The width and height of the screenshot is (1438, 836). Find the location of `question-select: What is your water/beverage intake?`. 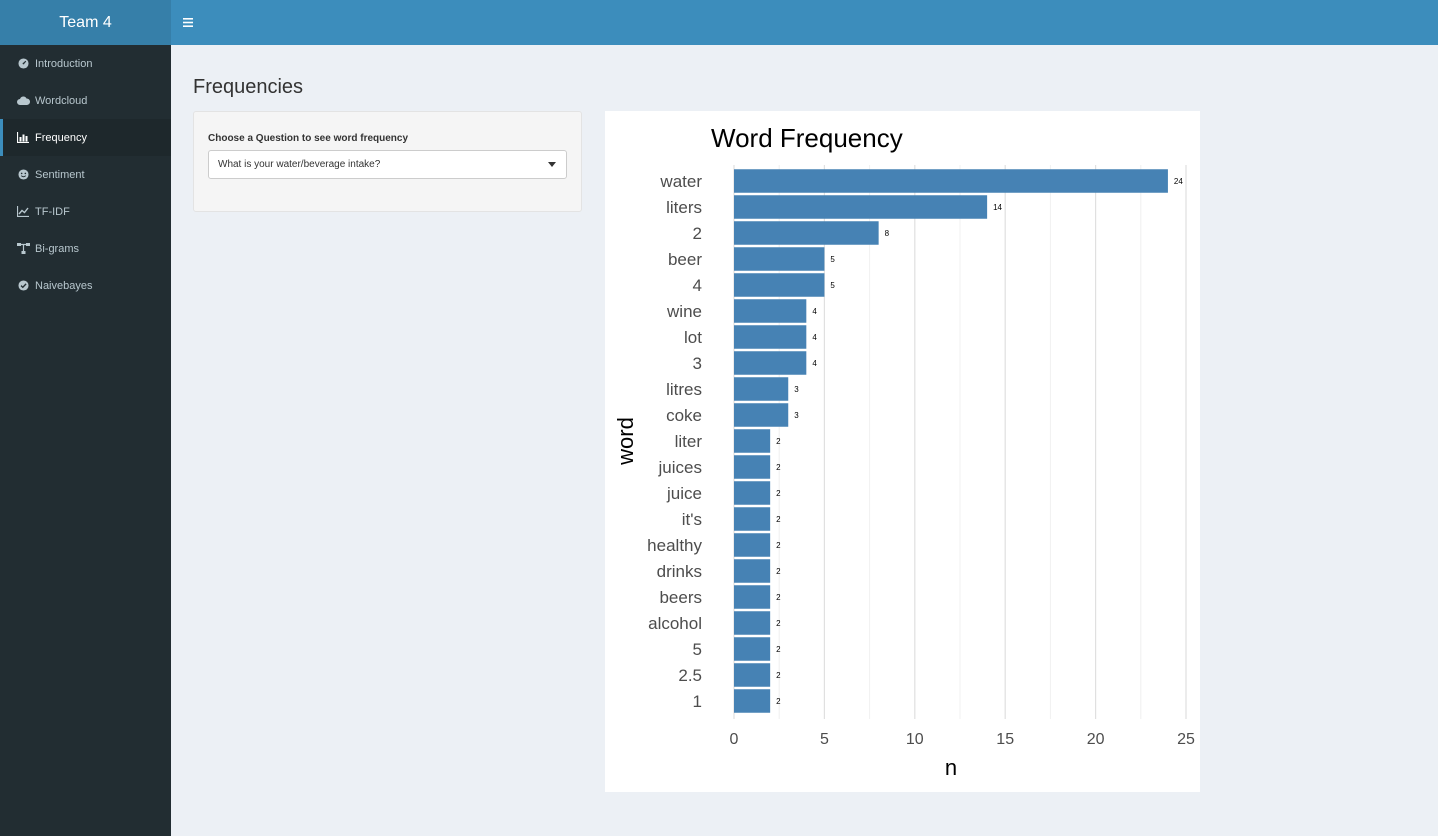

question-select: What is your water/beverage intake? is located at coordinates (387, 164).